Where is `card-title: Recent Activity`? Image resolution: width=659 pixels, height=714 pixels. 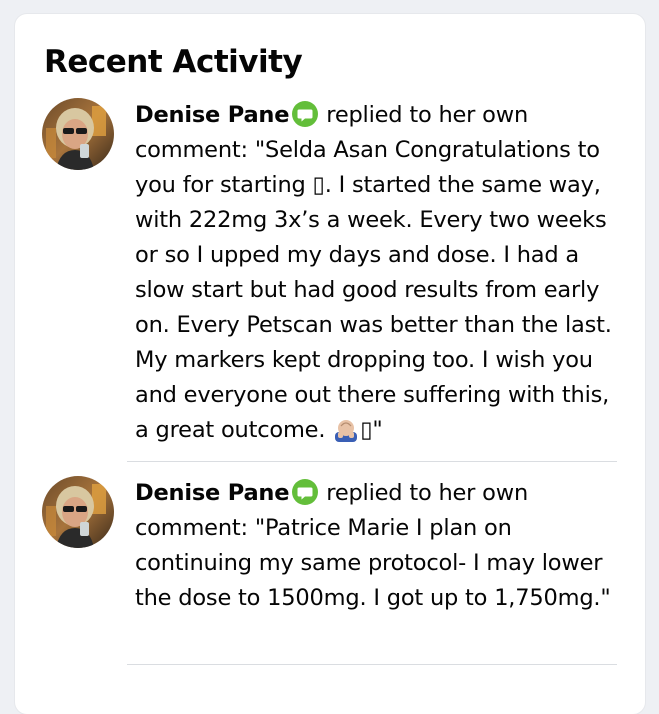 card-title: Recent Activity is located at coordinates (173, 62).